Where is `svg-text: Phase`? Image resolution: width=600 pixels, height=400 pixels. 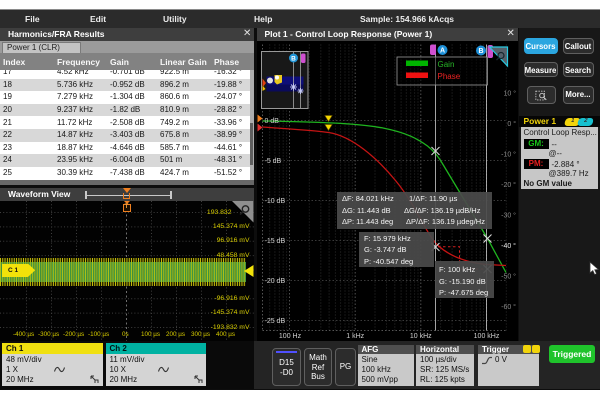 svg-text: Phase is located at coordinates (448, 76).